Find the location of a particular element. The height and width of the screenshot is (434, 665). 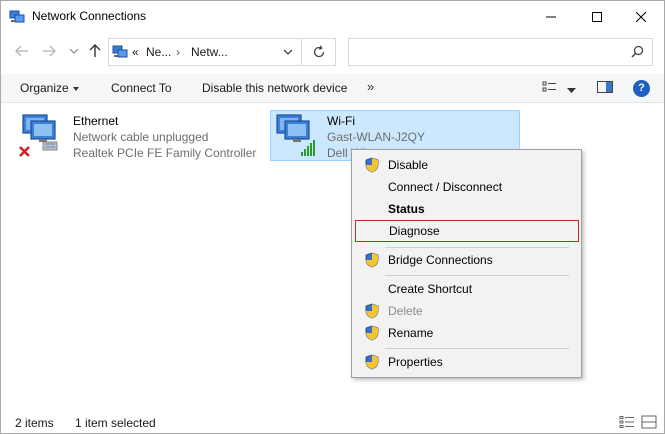

recent-locations-button is located at coordinates (74, 51).